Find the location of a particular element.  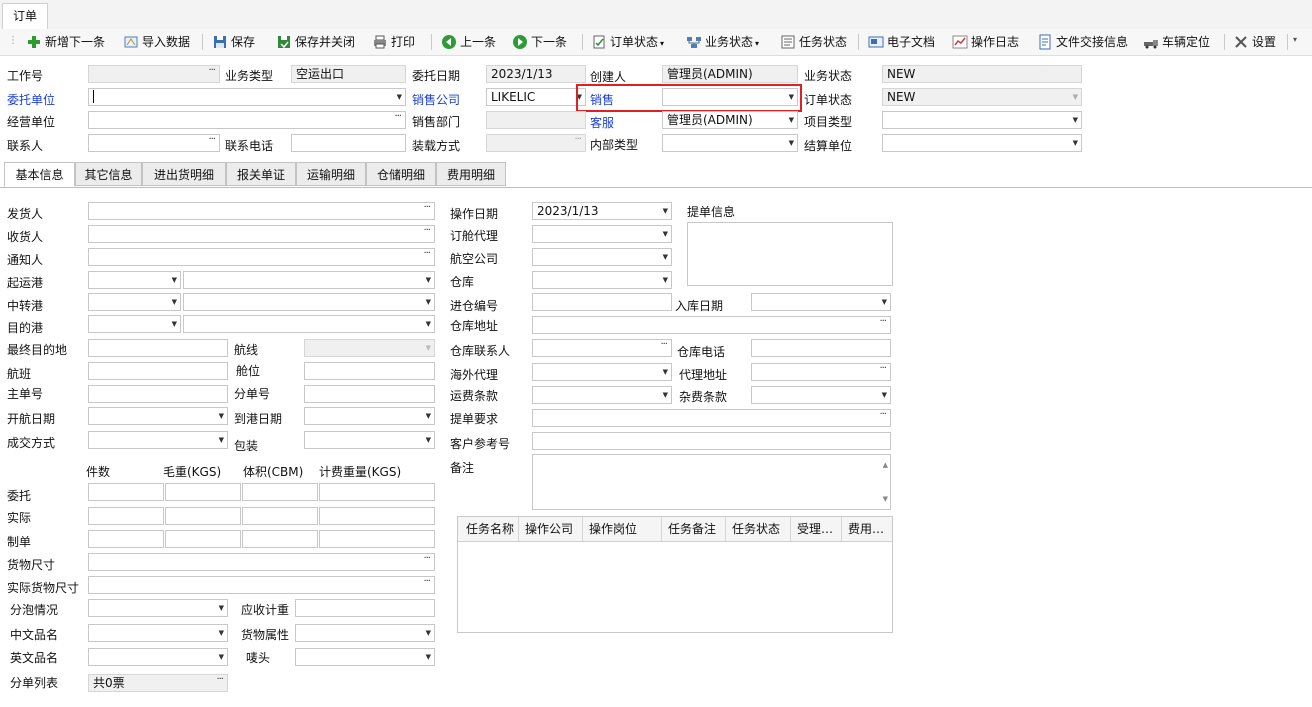

tab-basic-info: 基本信息 is located at coordinates (39, 174).